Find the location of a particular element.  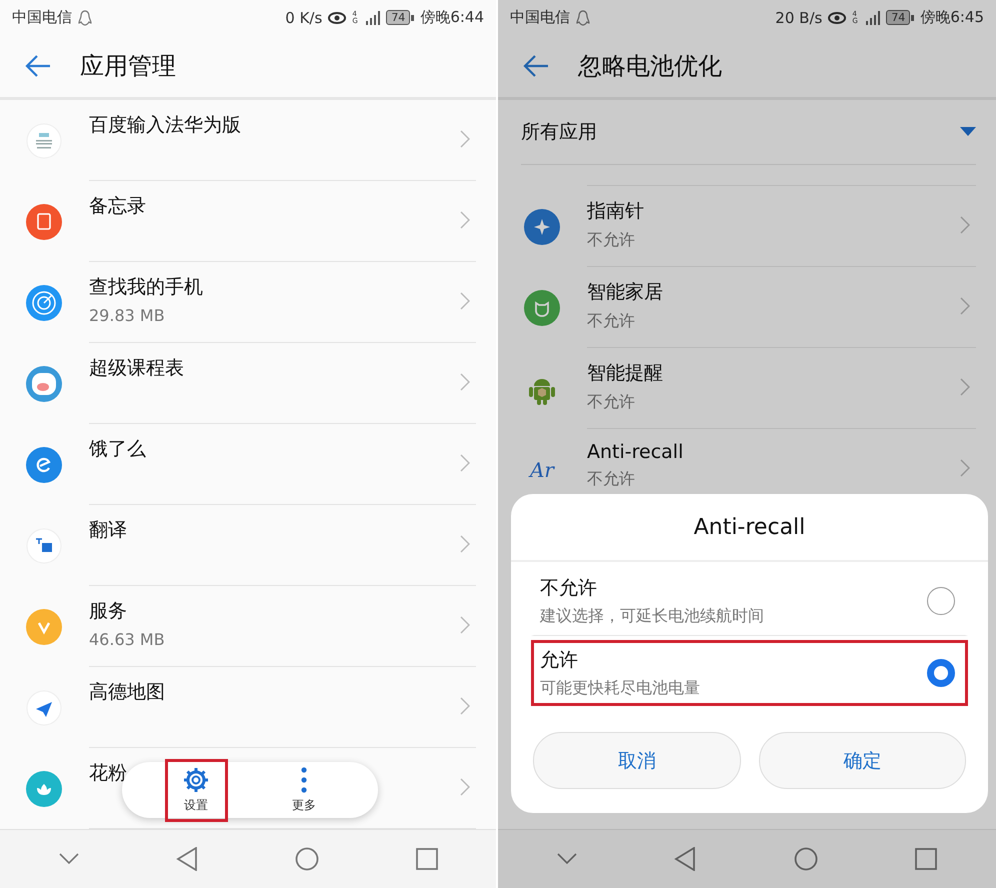

option-row: 不允许 建议选择，可延长电池续航时间 is located at coordinates (749, 600).